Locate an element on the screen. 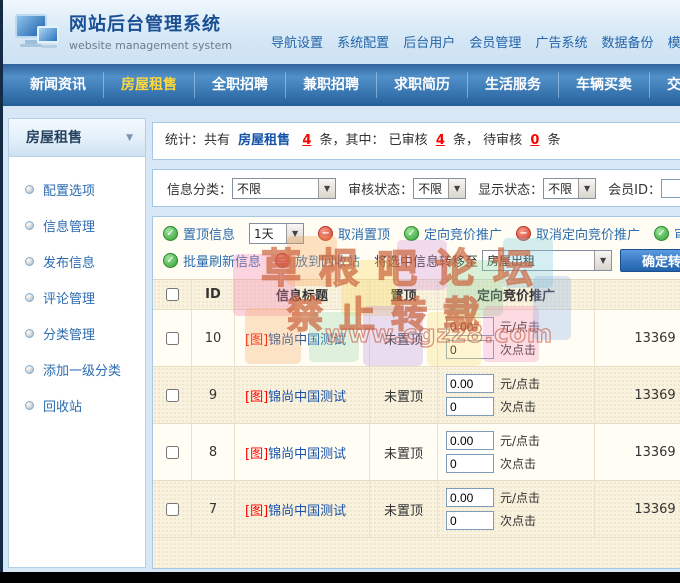 This screenshot has height=583, width=680. pin-days-value: 1天 is located at coordinates (264, 234).